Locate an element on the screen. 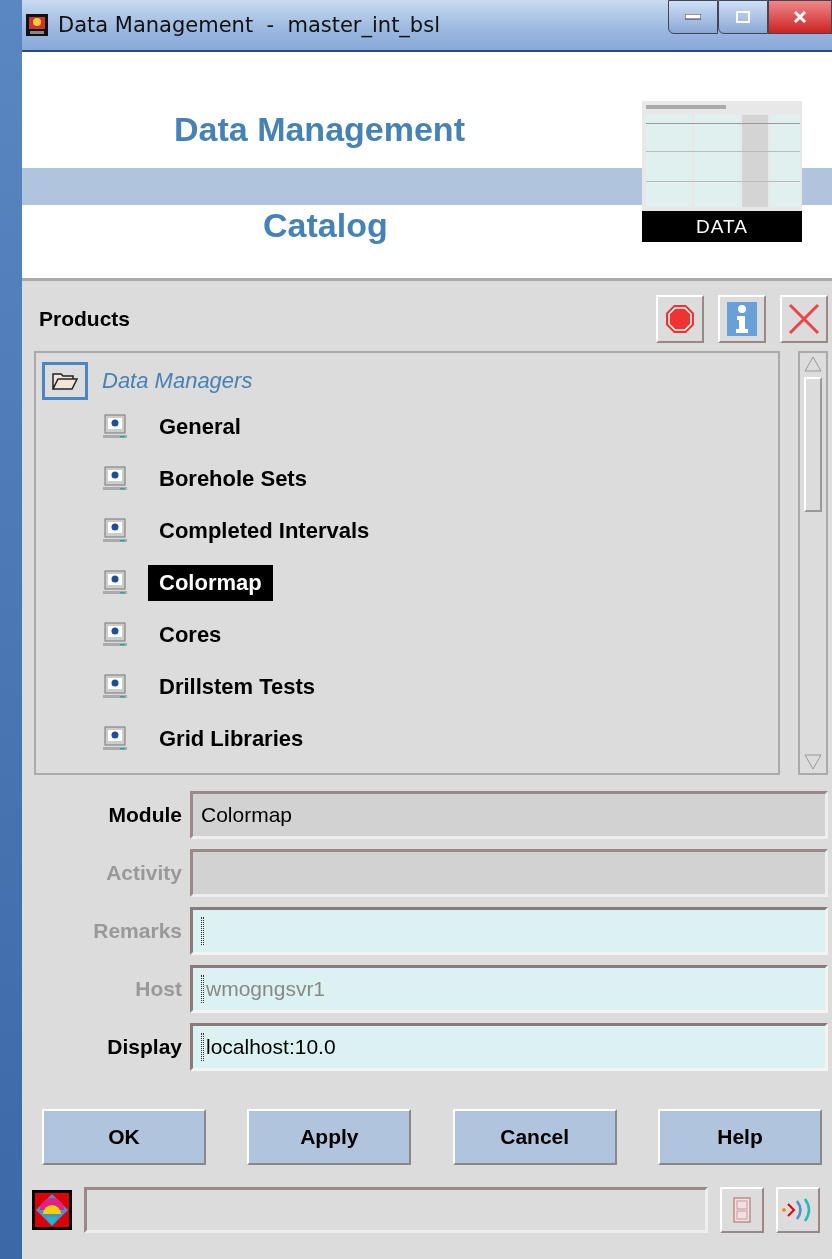 This screenshot has width=832, height=1259. text-field: localhost:10.0 is located at coordinates (509, 1047).